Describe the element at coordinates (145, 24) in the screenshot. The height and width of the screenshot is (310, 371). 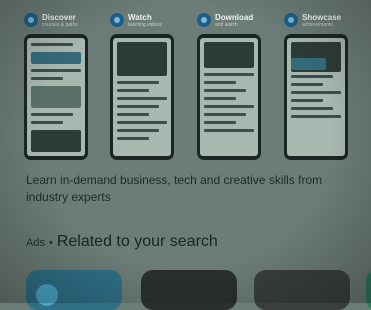
I see `card-subtitle: learning videos` at that location.